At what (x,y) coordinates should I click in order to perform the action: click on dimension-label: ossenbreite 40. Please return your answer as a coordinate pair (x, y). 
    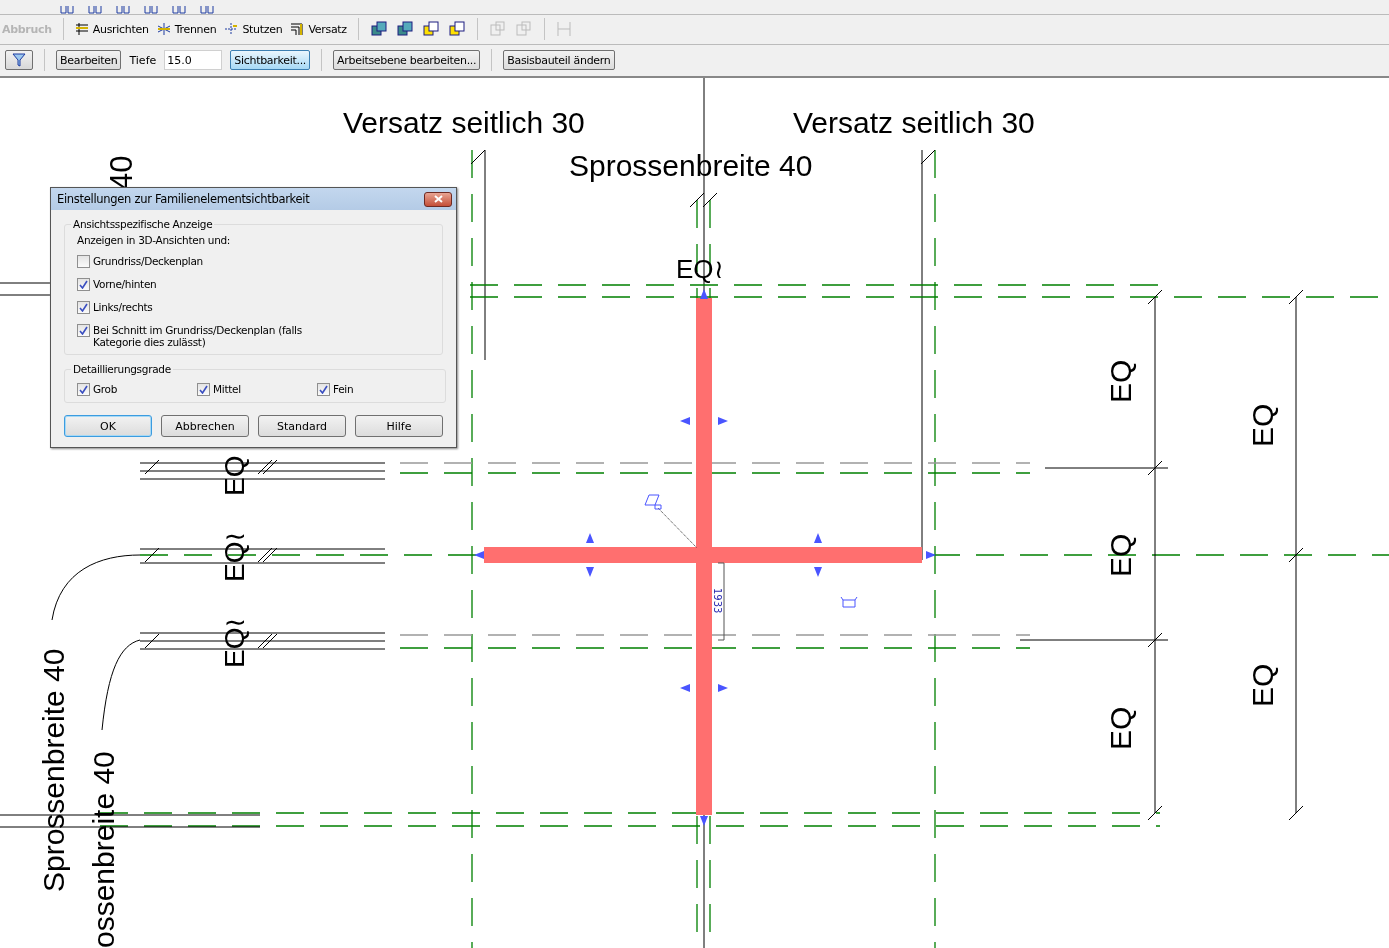
    Looking at the image, I should click on (103, 849).